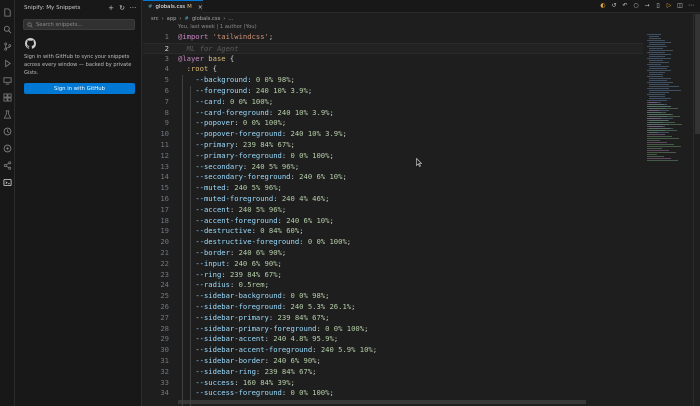 The image size is (700, 406). What do you see at coordinates (393, 264) in the screenshot?
I see `code-line: 22 --input: 240 6% 90%;` at bounding box center [393, 264].